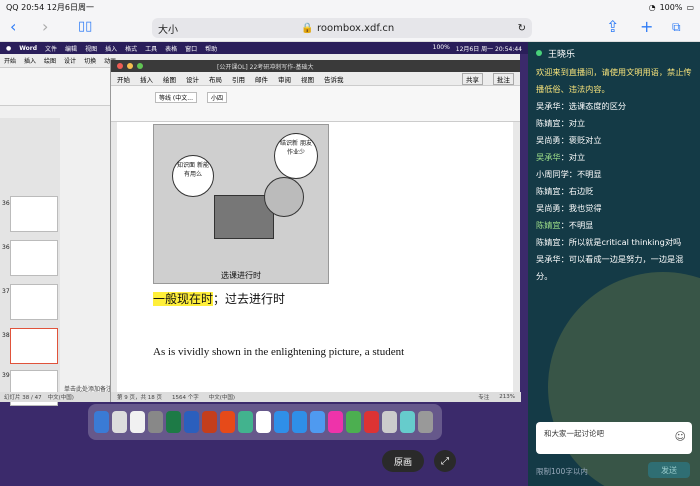 This screenshot has height=486, width=700. Describe the element at coordinates (472, 78) in the screenshot. I see `share-doc-button: 共享` at that location.